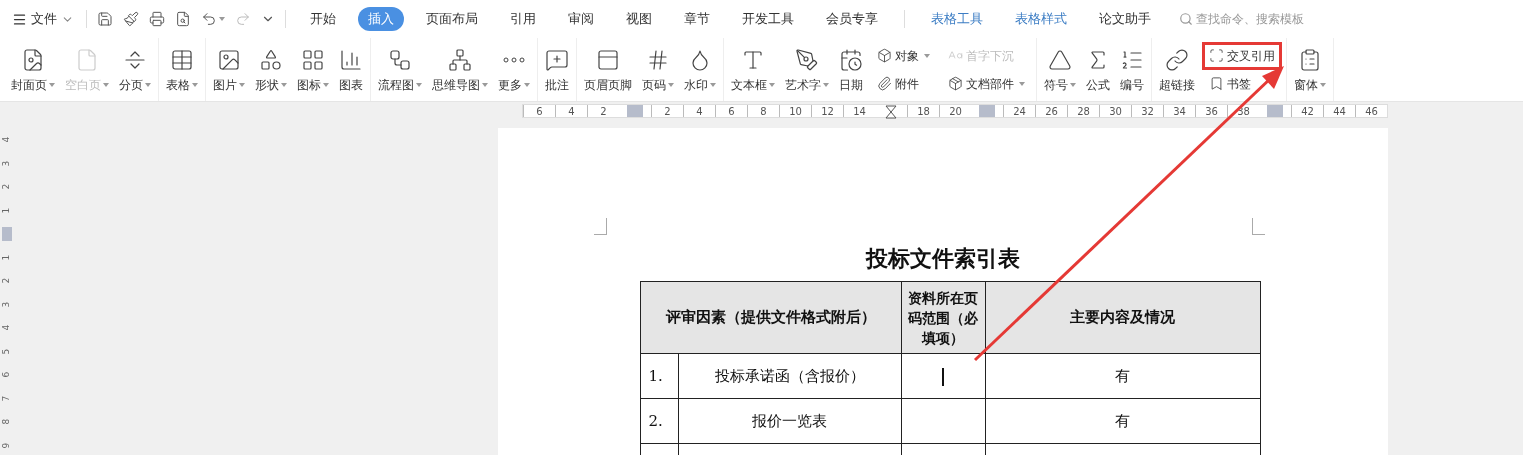 This screenshot has width=1523, height=455. Describe the element at coordinates (891, 112) in the screenshot. I see `indent-marker` at that location.